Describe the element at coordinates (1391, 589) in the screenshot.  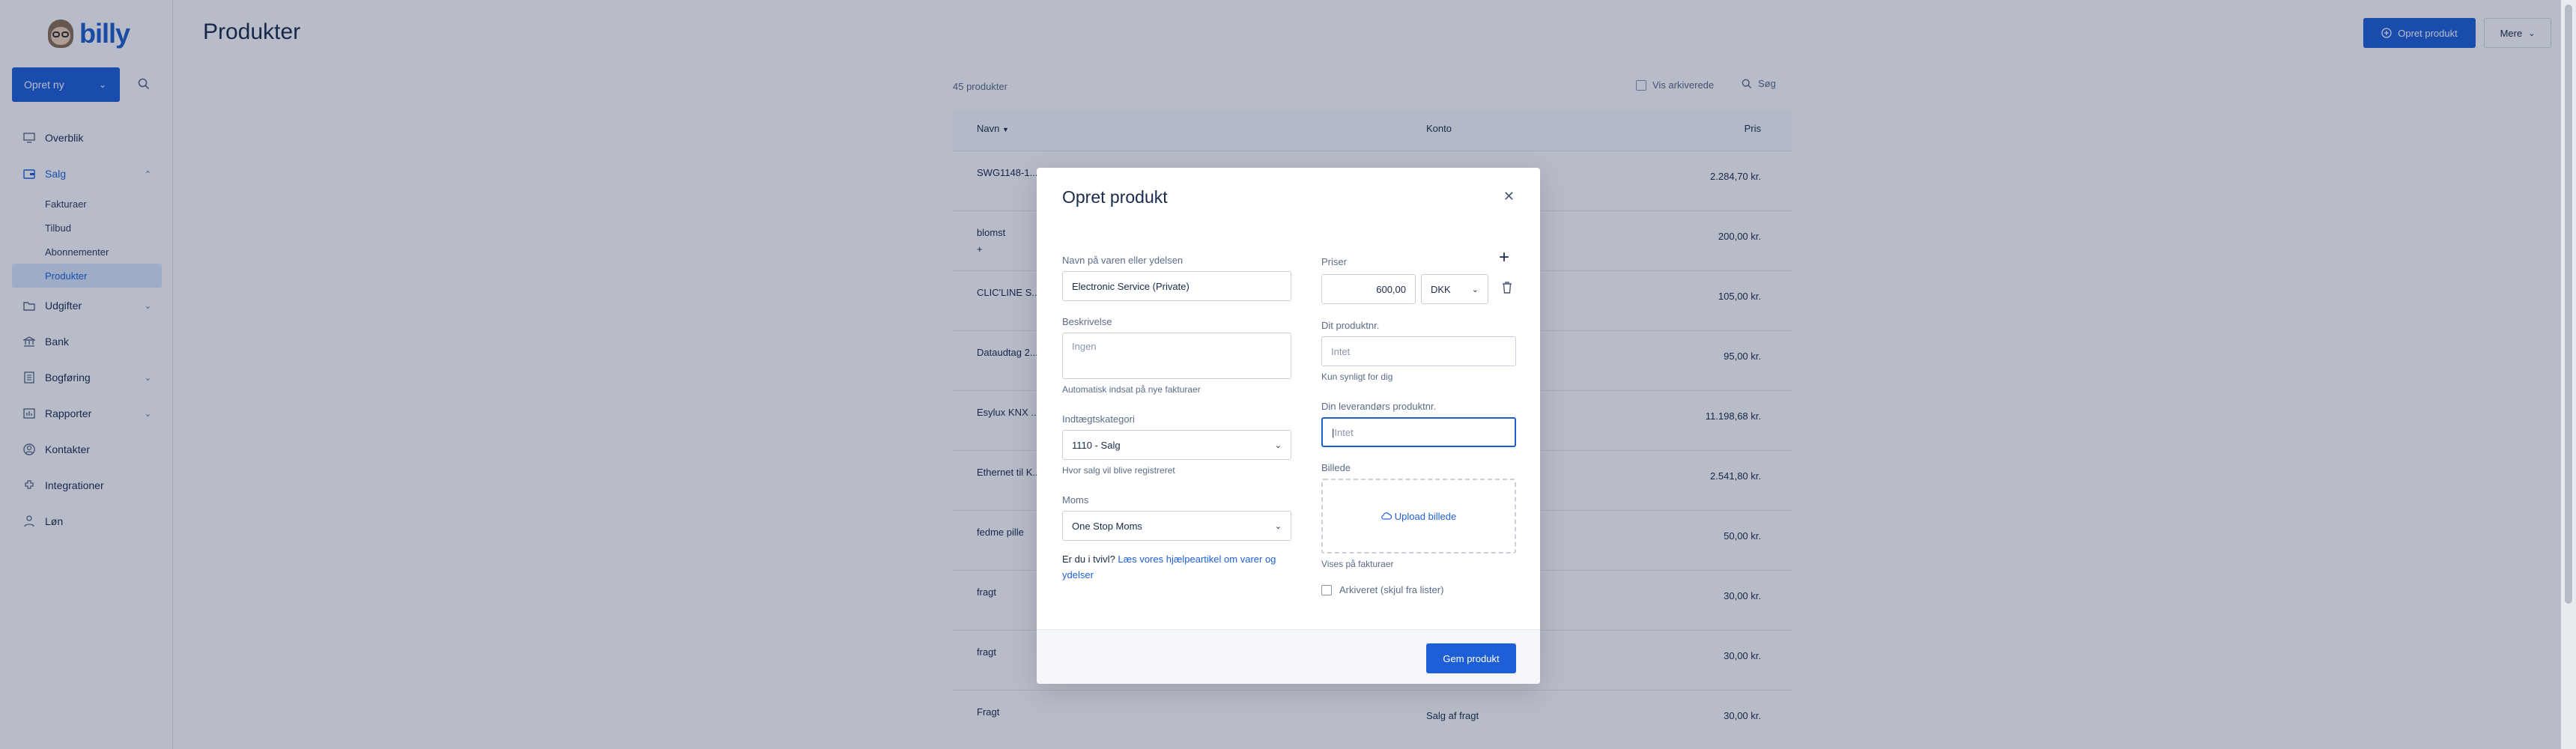
I see `archived-label: Arkiveret (skjul fra lister)` at that location.